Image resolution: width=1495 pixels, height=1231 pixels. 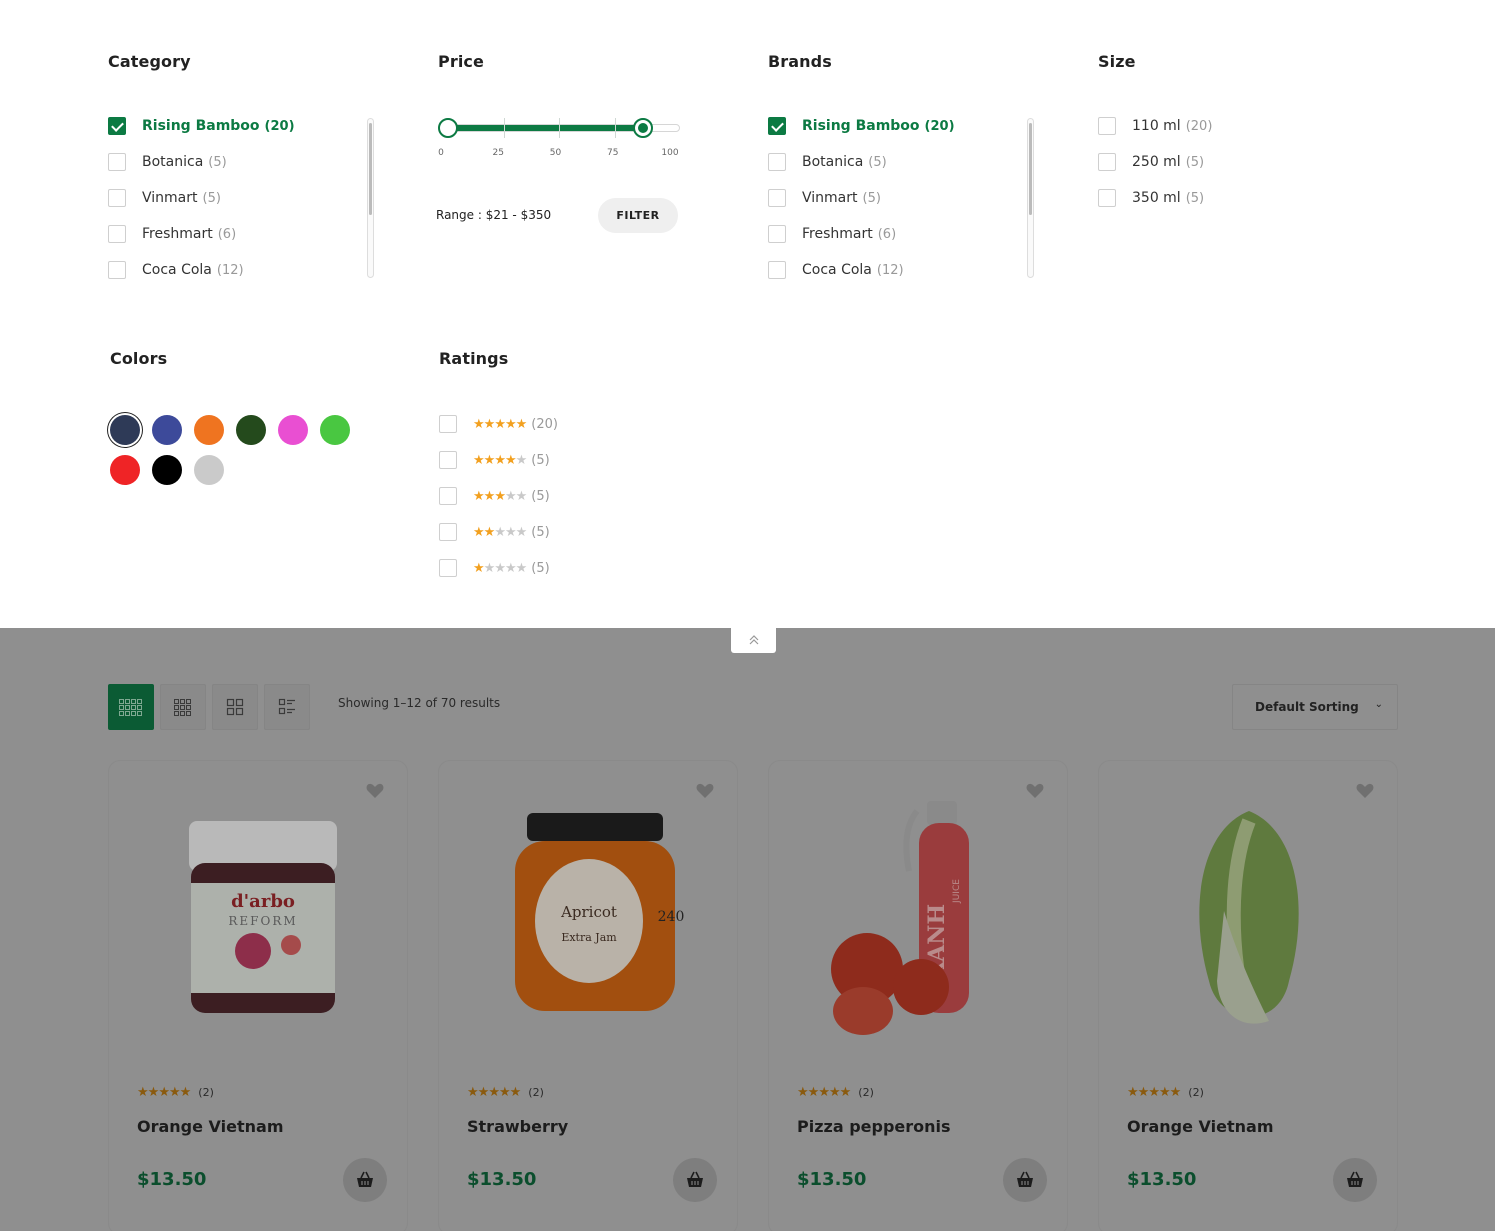 I want to click on category-option-count: (5), so click(x=211, y=198).